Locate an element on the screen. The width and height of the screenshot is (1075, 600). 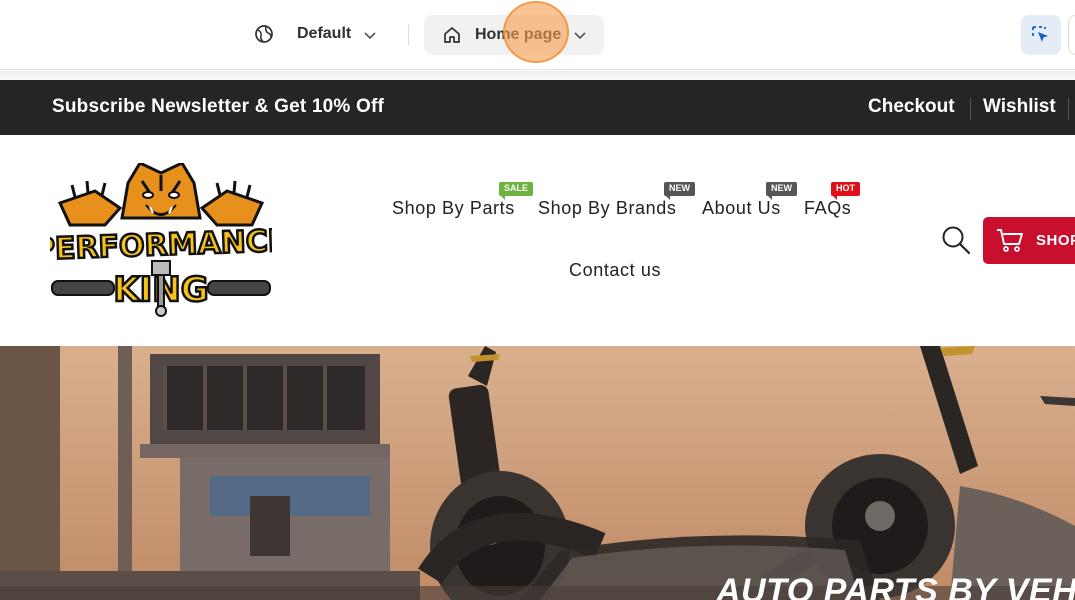
nav-shop-by-parts: Shop By Parts is located at coordinates (453, 208).